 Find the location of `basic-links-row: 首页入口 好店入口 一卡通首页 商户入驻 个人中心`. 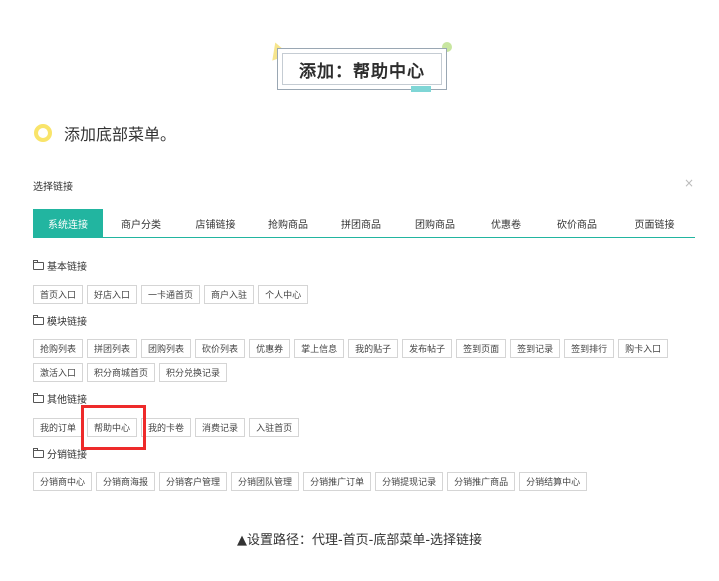

basic-links-row: 首页入口 好店入口 一卡通首页 商户入驻 个人中心 is located at coordinates (172, 294).